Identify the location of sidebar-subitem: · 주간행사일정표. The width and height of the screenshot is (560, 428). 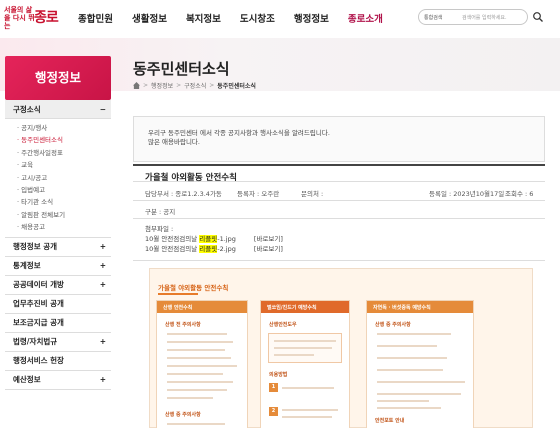
(64, 153).